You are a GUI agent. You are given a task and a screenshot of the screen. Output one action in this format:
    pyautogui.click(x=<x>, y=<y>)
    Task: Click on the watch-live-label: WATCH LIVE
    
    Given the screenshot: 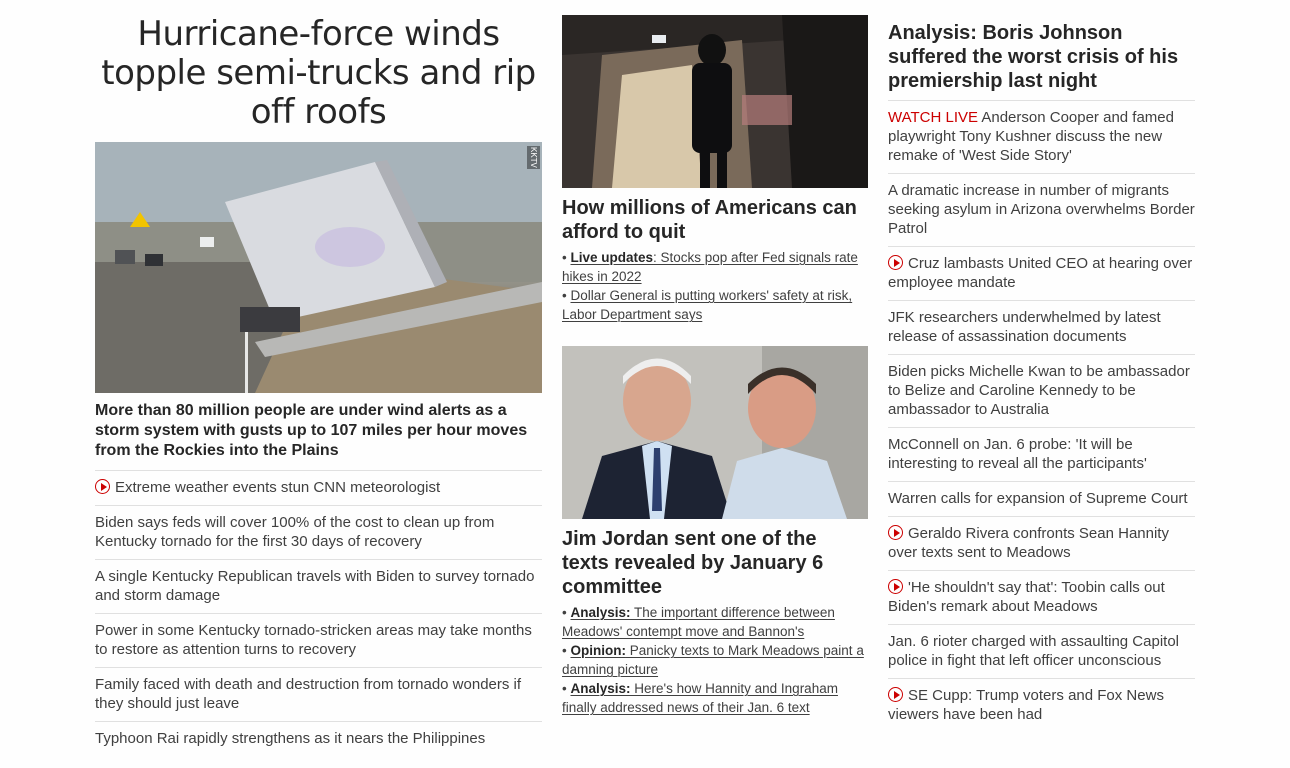 What is the action you would take?
    pyautogui.click(x=933, y=117)
    